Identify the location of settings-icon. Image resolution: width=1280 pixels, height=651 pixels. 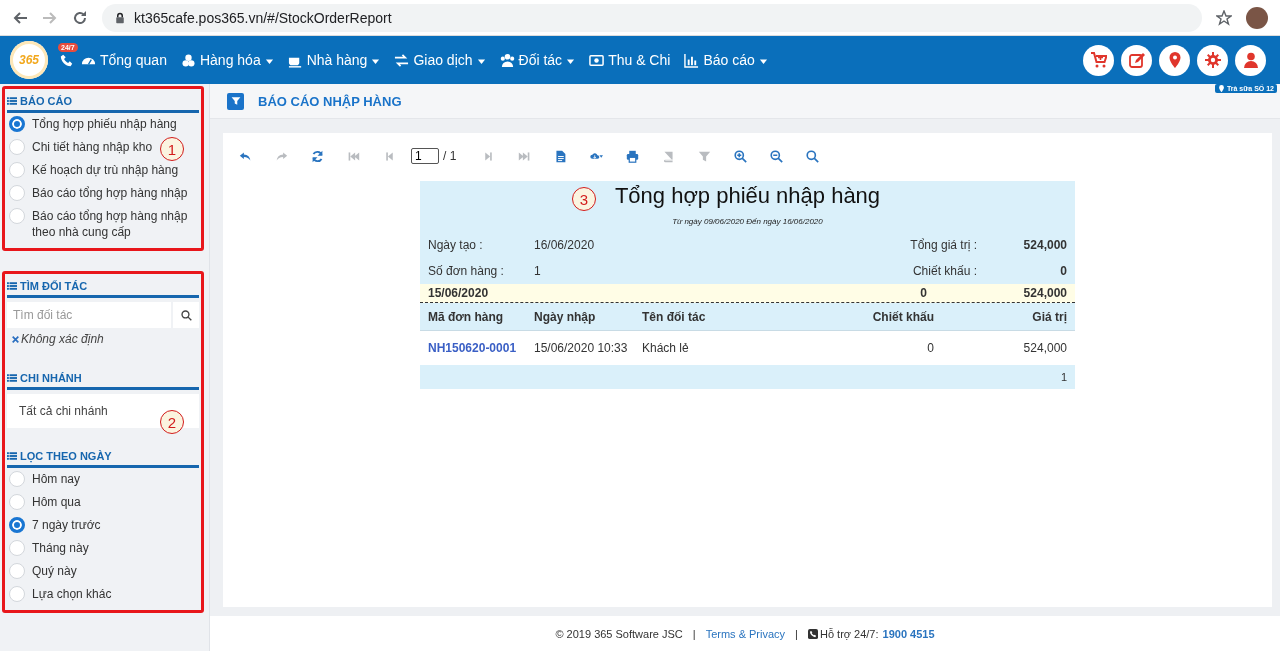
(1212, 60).